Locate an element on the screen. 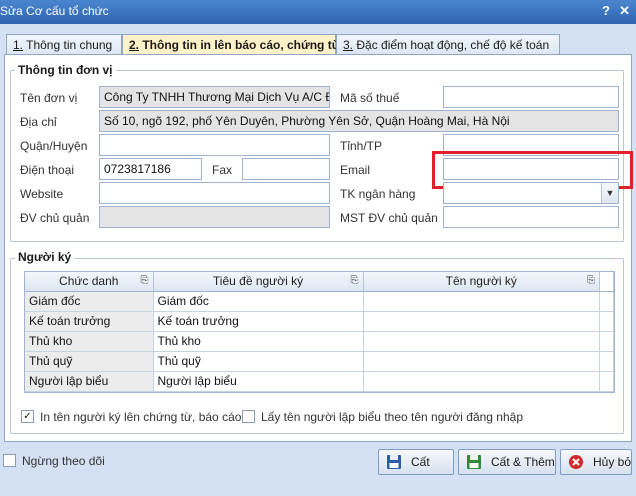 This screenshot has width=636, height=496. ten-don-vi-label: Tên đơn vị is located at coordinates (49, 98).